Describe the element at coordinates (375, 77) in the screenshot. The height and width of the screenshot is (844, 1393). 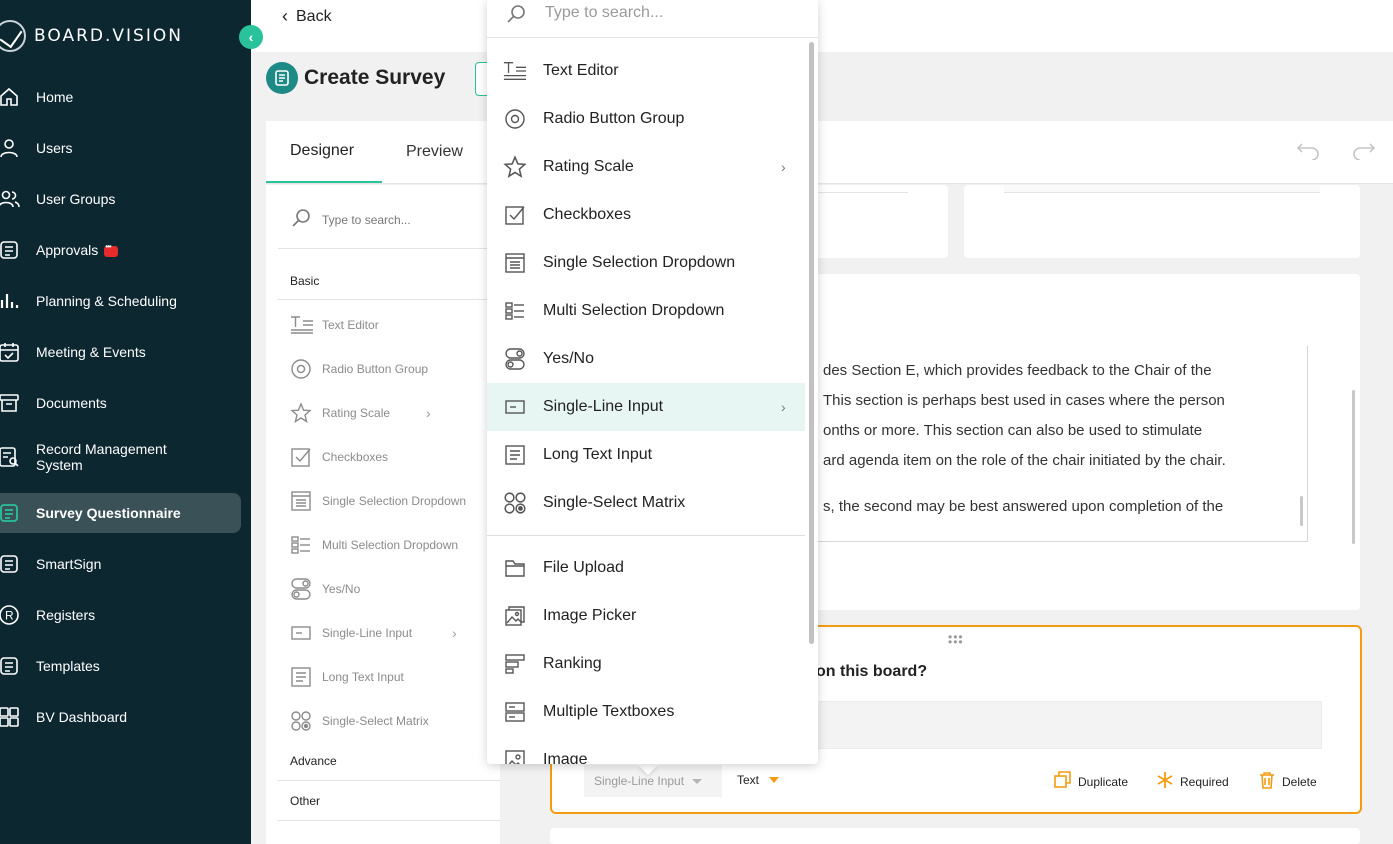
I see `page-title: Create Survey` at that location.